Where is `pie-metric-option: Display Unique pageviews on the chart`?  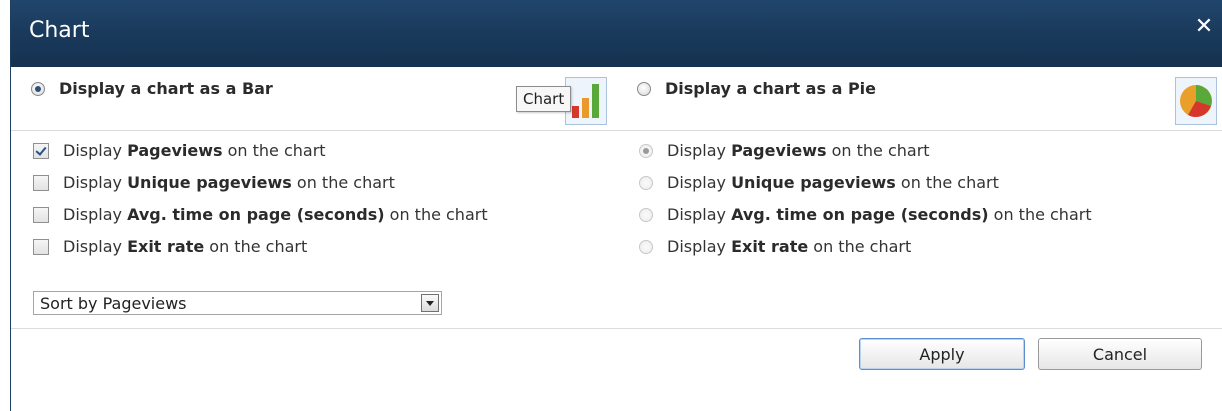 pie-metric-option: Display Unique pageviews on the chart is located at coordinates (819, 182).